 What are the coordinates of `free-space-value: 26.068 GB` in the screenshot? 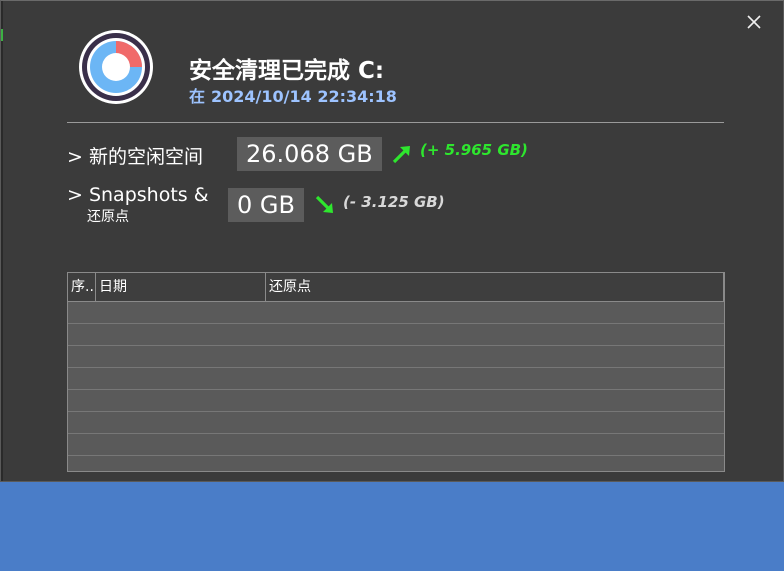 It's located at (309, 154).